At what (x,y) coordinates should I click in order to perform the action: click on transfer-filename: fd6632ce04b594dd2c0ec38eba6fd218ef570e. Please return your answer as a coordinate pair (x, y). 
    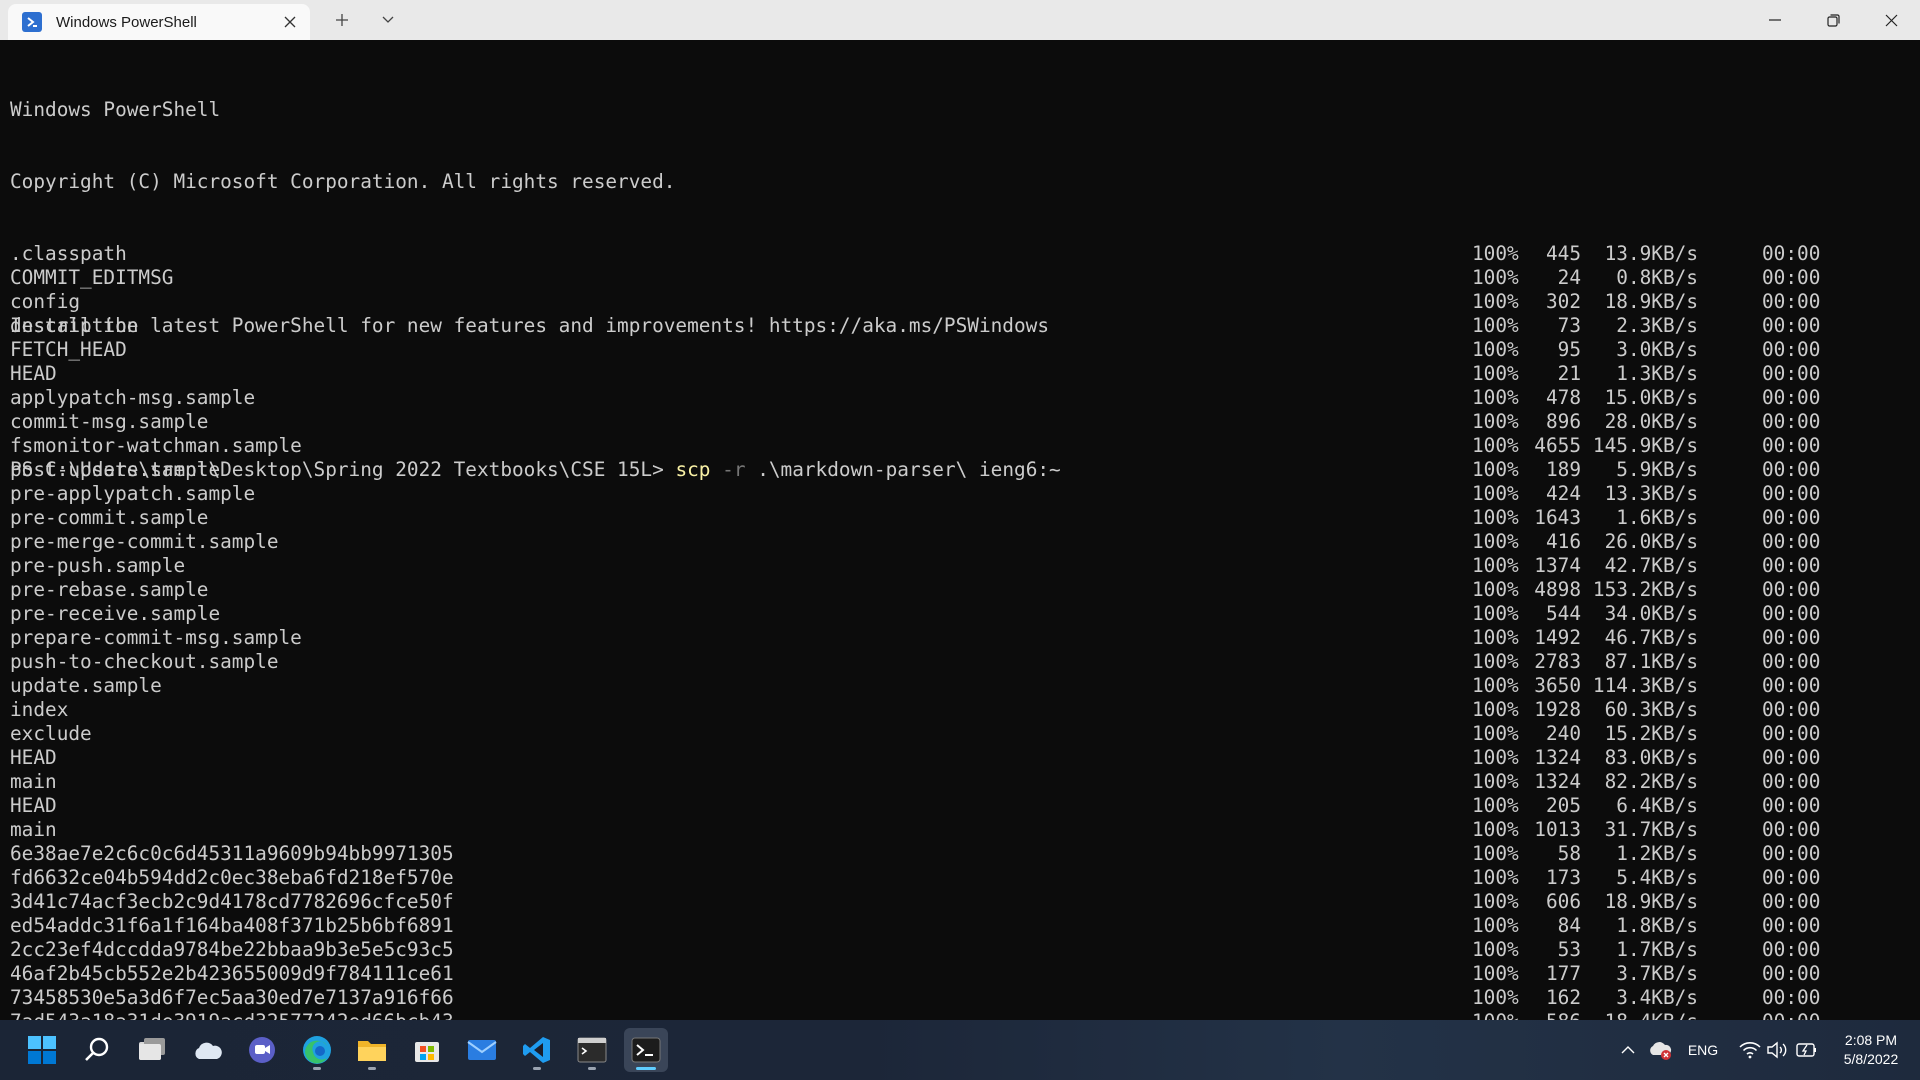
    Looking at the image, I should click on (232, 877).